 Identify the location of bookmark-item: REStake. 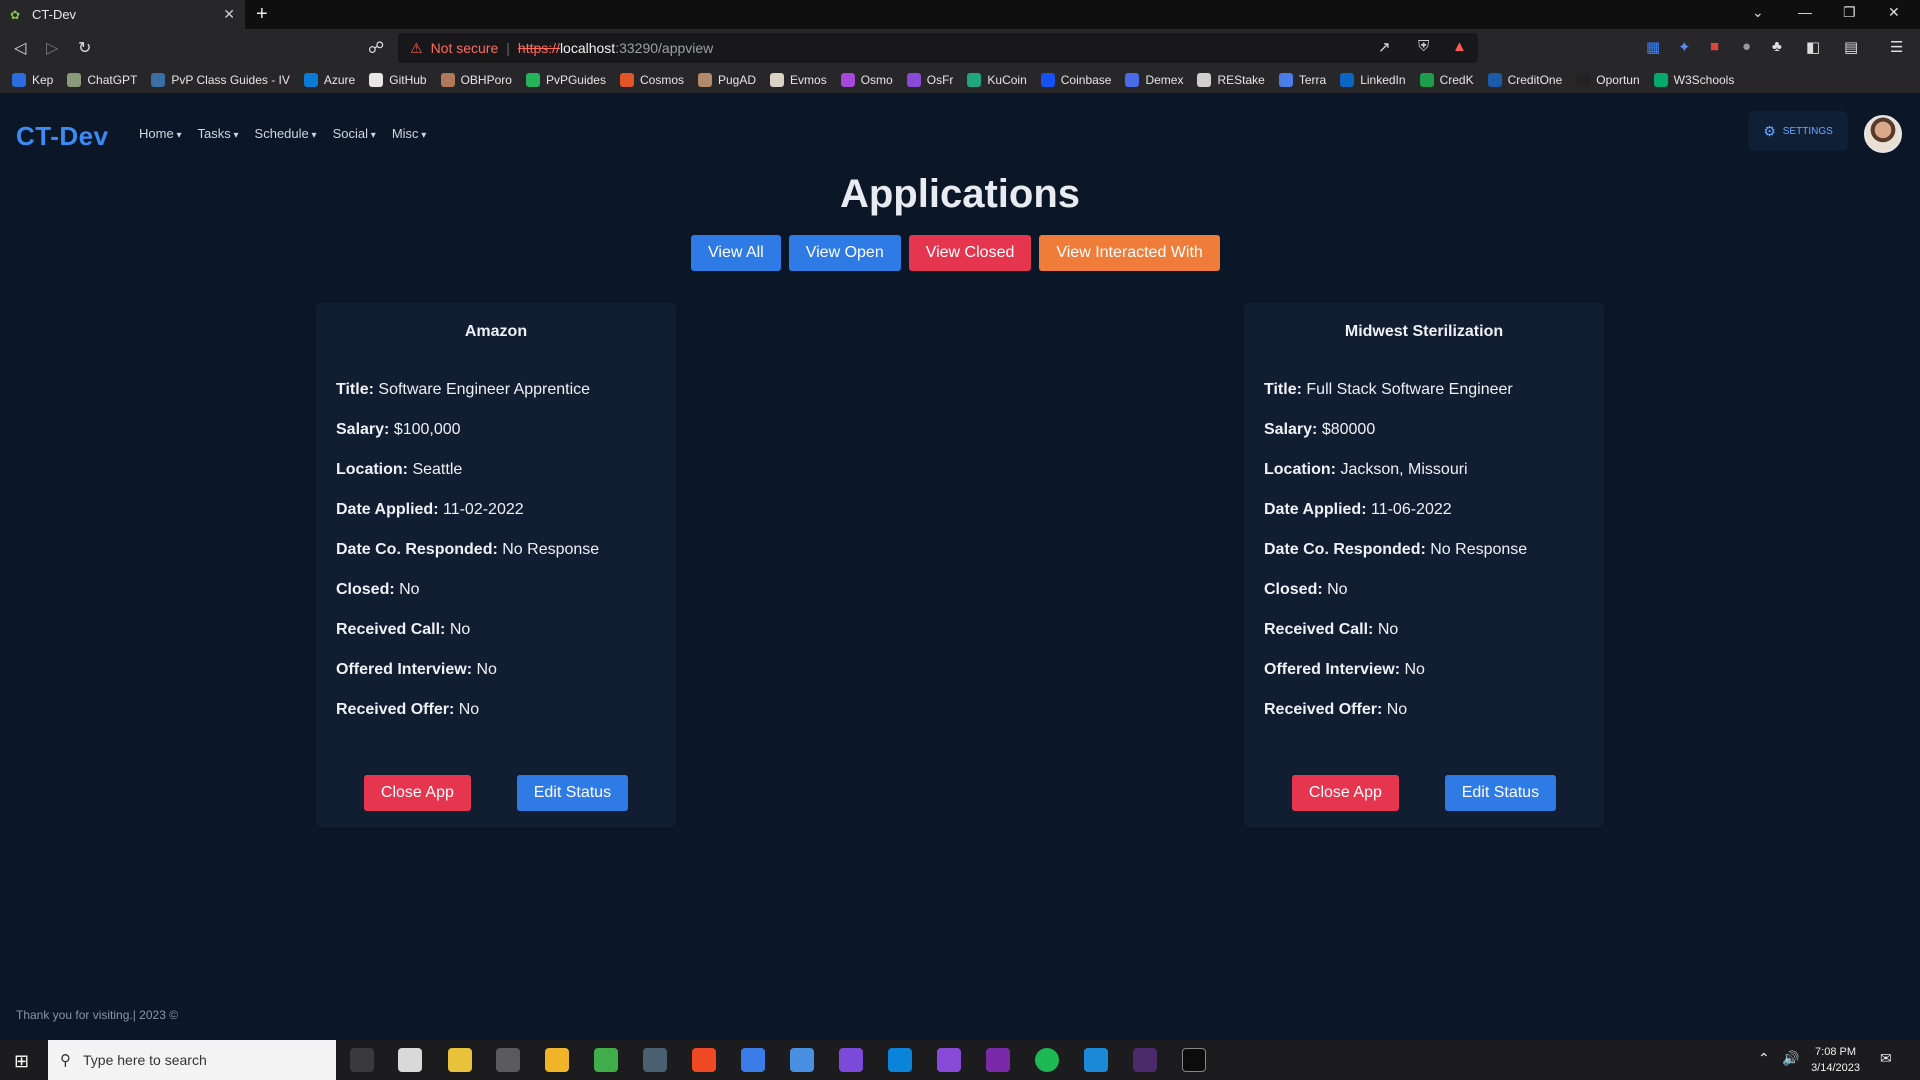
(1231, 80).